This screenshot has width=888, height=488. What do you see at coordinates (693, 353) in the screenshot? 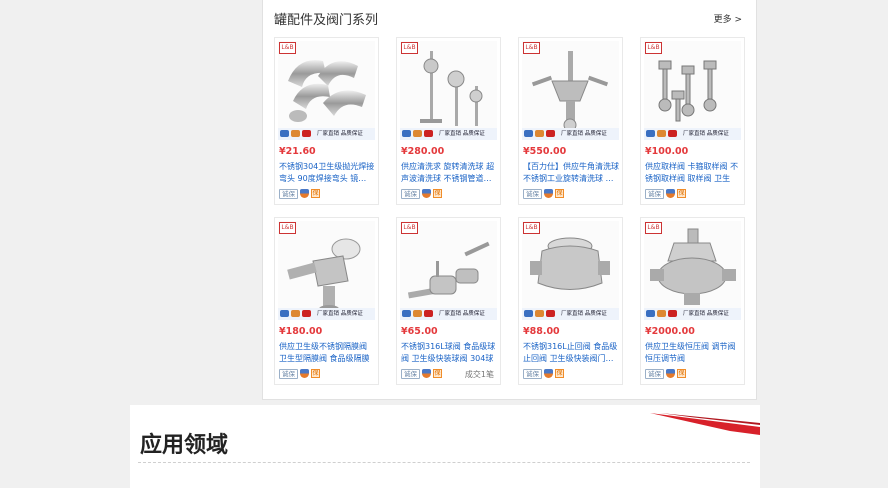
I see `product-title: 供应卫生级恒压阀 调节阀 恒压调节阀` at bounding box center [693, 353].